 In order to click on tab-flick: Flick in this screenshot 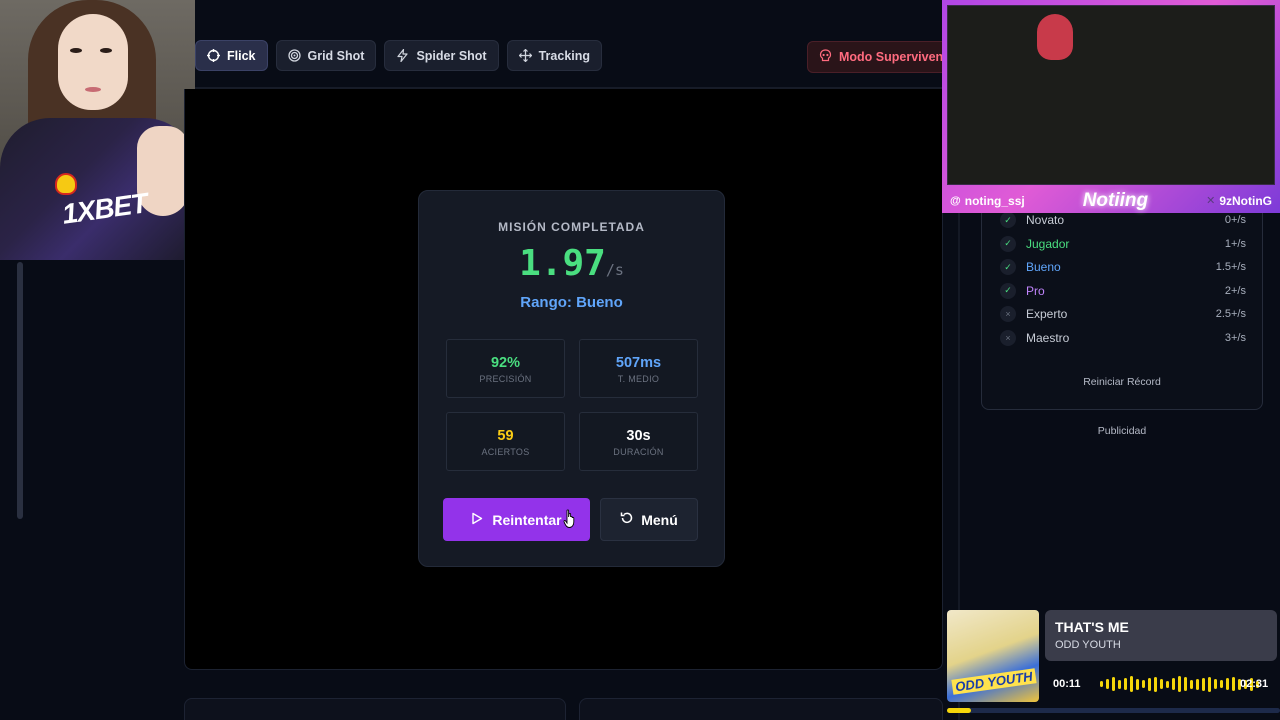, I will do `click(231, 55)`.